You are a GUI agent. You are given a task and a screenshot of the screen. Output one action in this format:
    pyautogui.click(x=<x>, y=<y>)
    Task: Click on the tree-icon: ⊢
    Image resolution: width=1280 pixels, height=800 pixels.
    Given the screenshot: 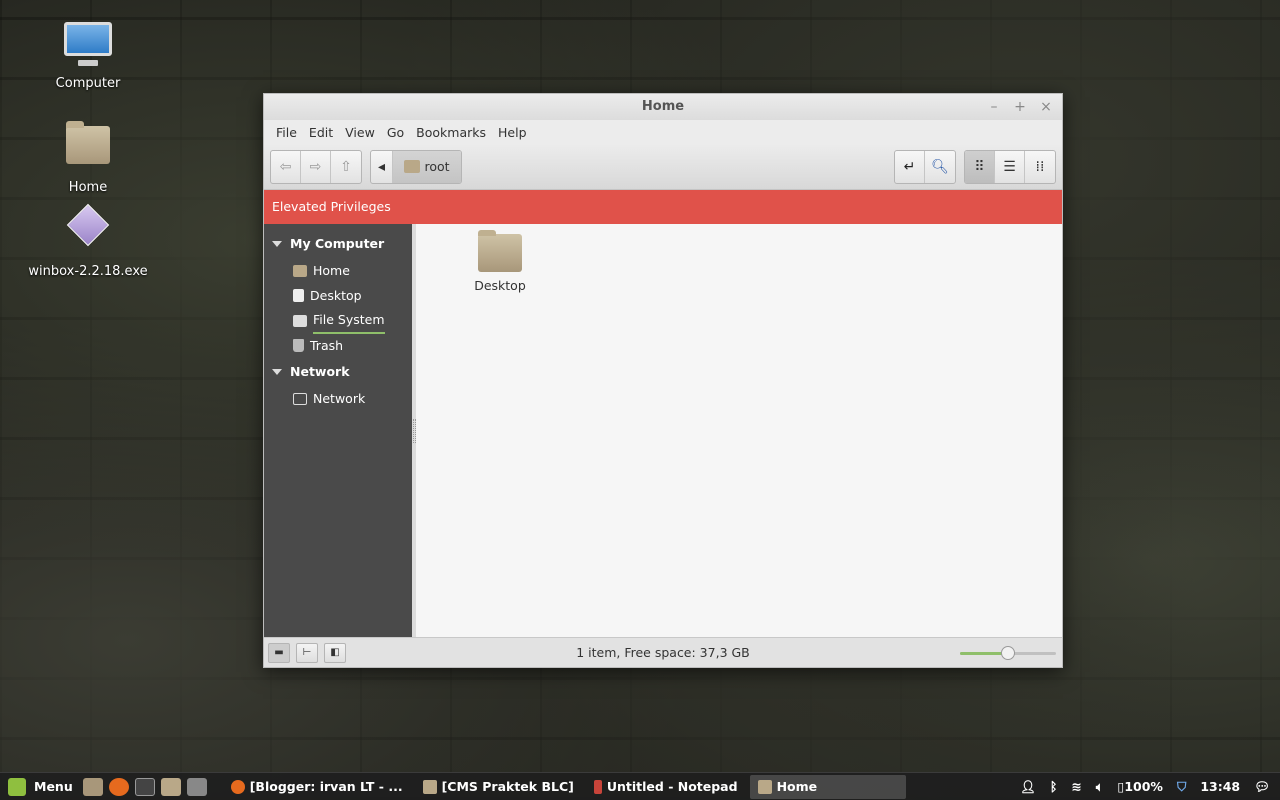 What is the action you would take?
    pyautogui.click(x=307, y=652)
    